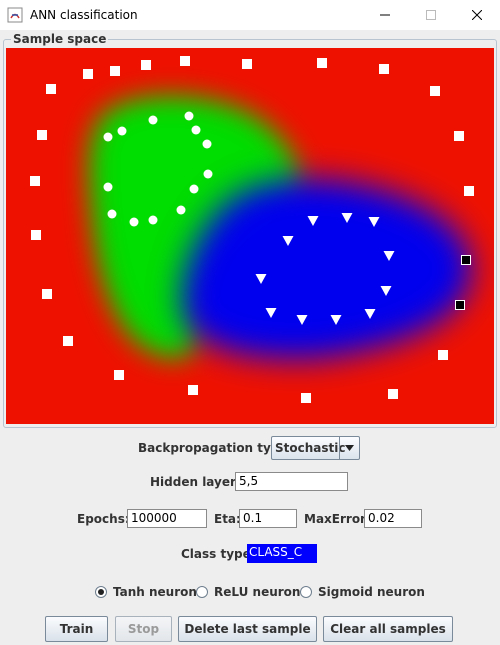 The width and height of the screenshot is (500, 645). Describe the element at coordinates (388, 629) in the screenshot. I see `clear-all-samples-button: Clear all samples` at that location.